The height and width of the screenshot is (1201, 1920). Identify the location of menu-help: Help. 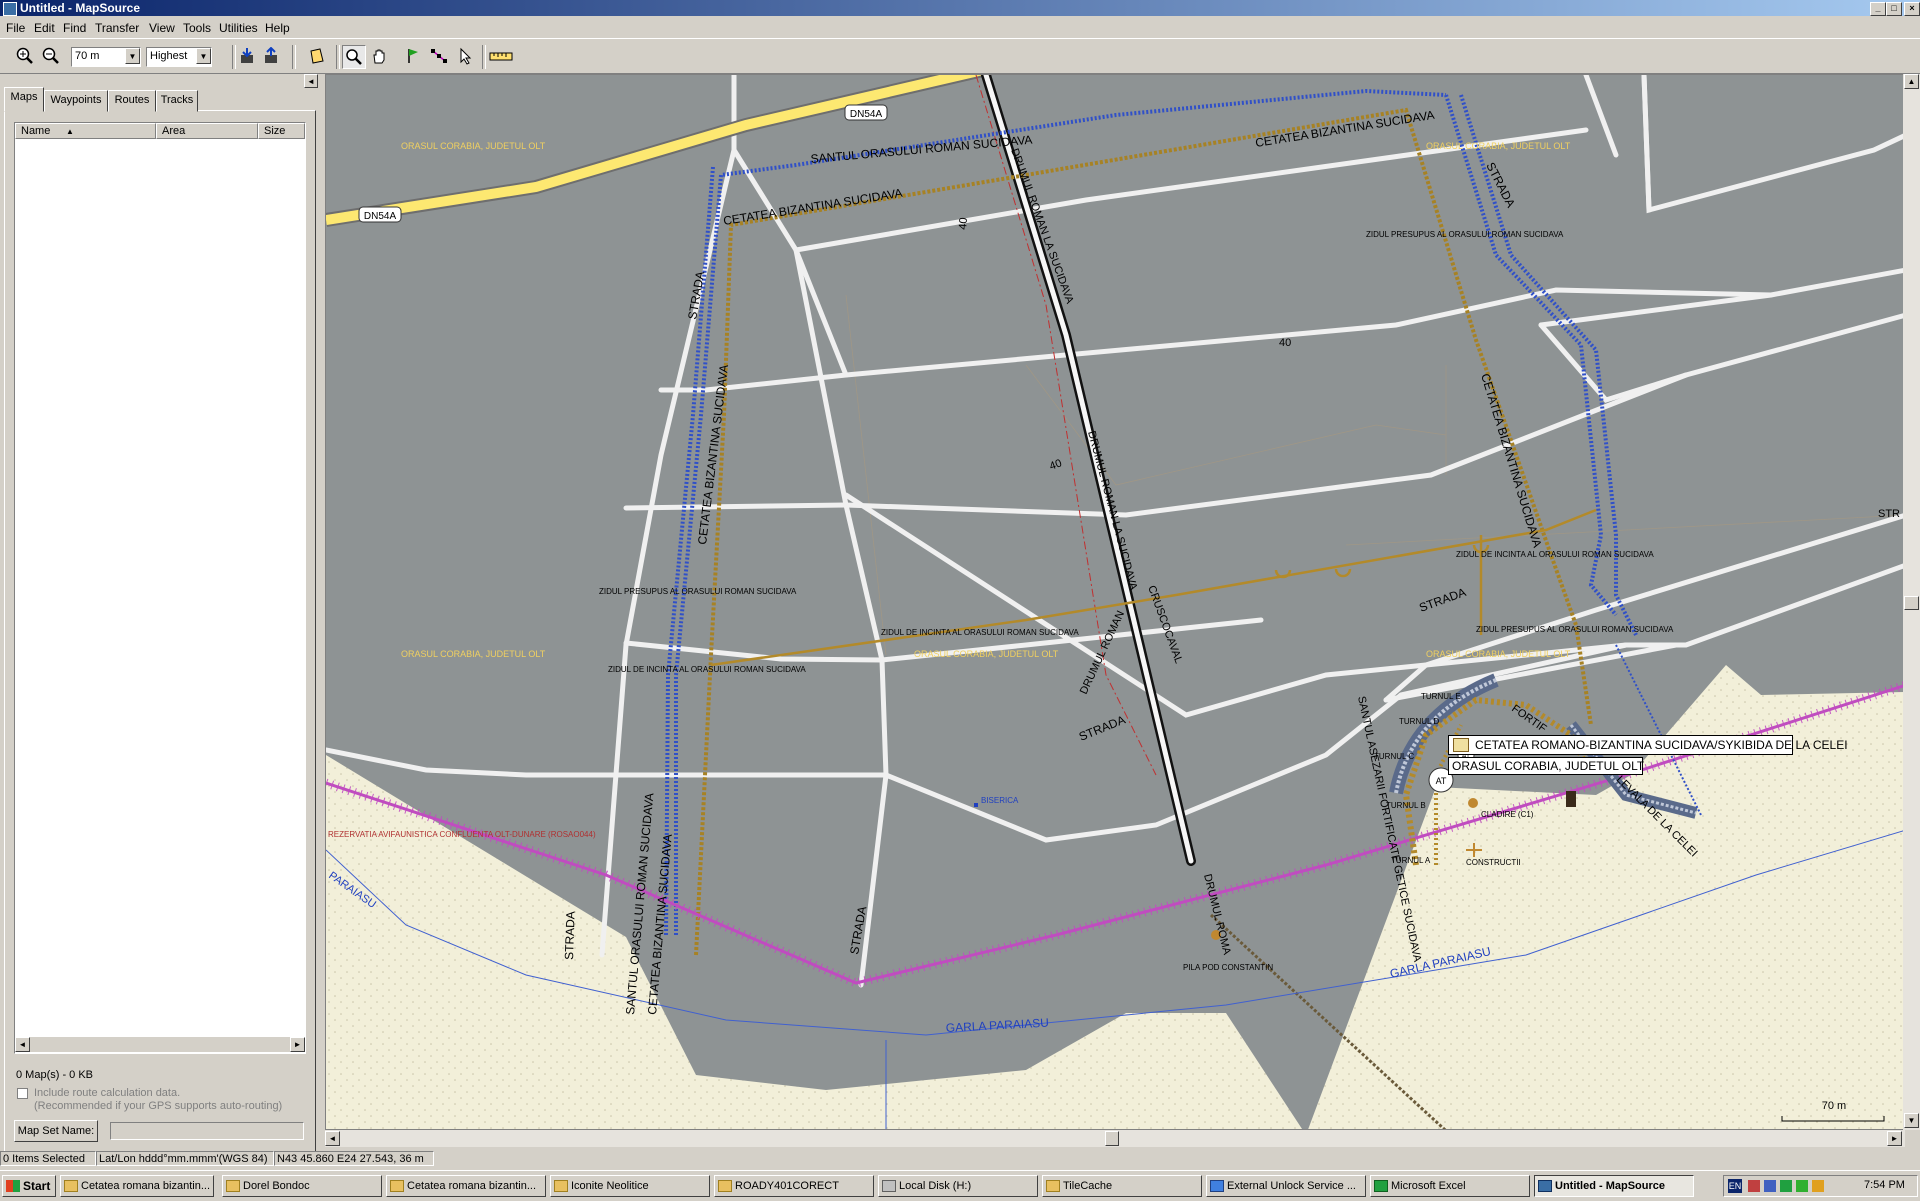
(277, 28).